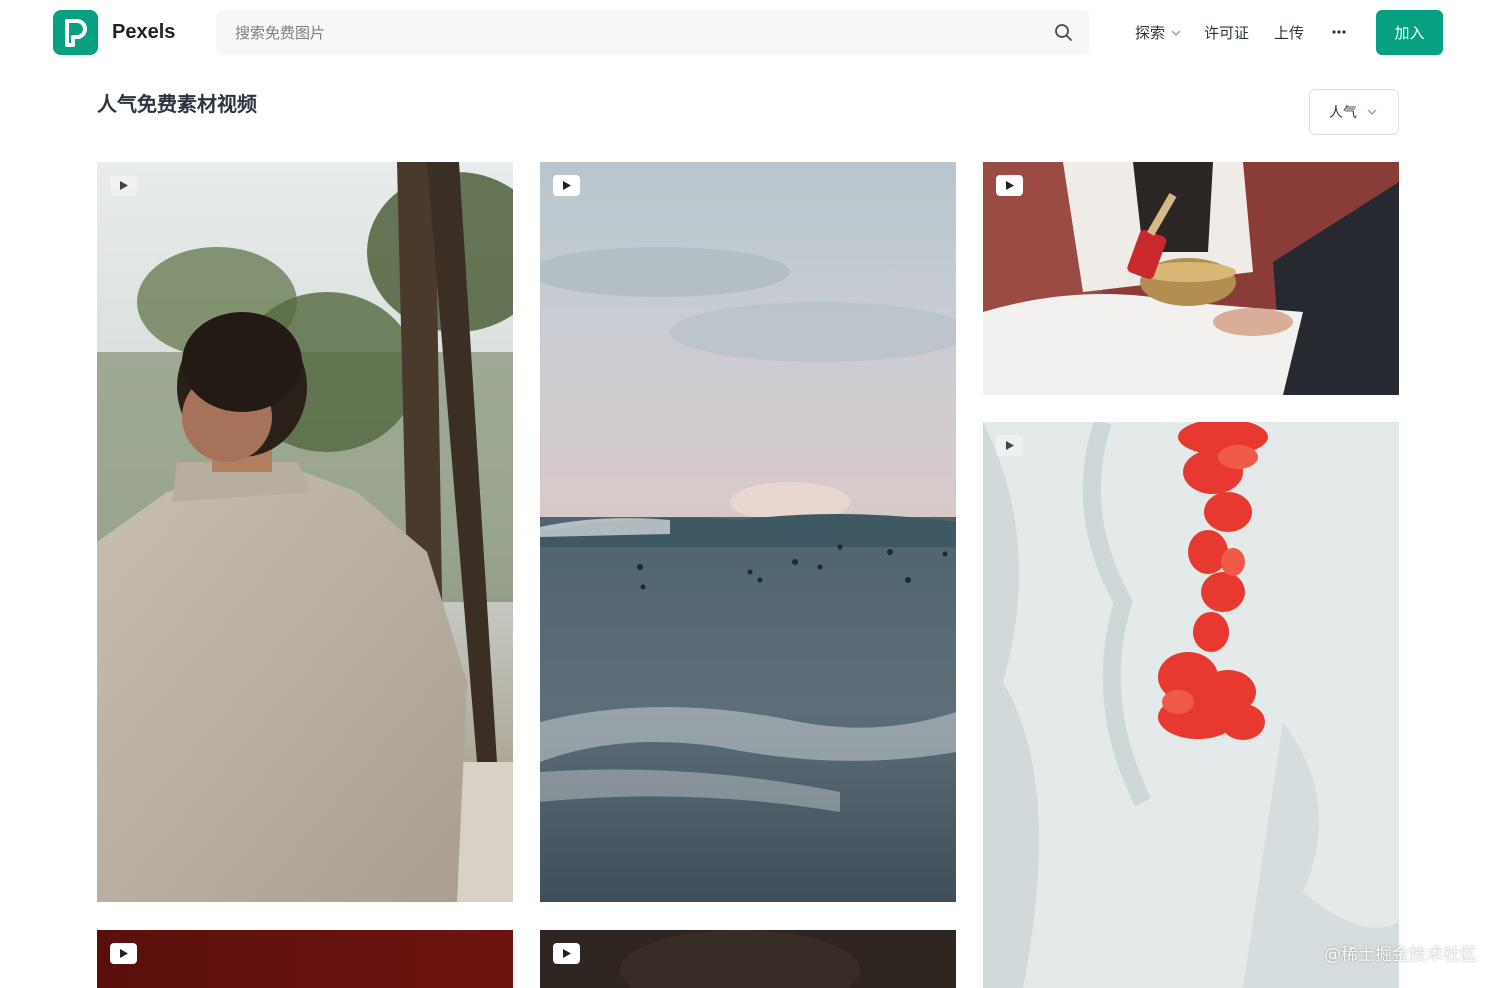 Image resolution: width=1512 pixels, height=988 pixels. Describe the element at coordinates (1150, 33) in the screenshot. I see `nav-explore-label: 探索` at that location.